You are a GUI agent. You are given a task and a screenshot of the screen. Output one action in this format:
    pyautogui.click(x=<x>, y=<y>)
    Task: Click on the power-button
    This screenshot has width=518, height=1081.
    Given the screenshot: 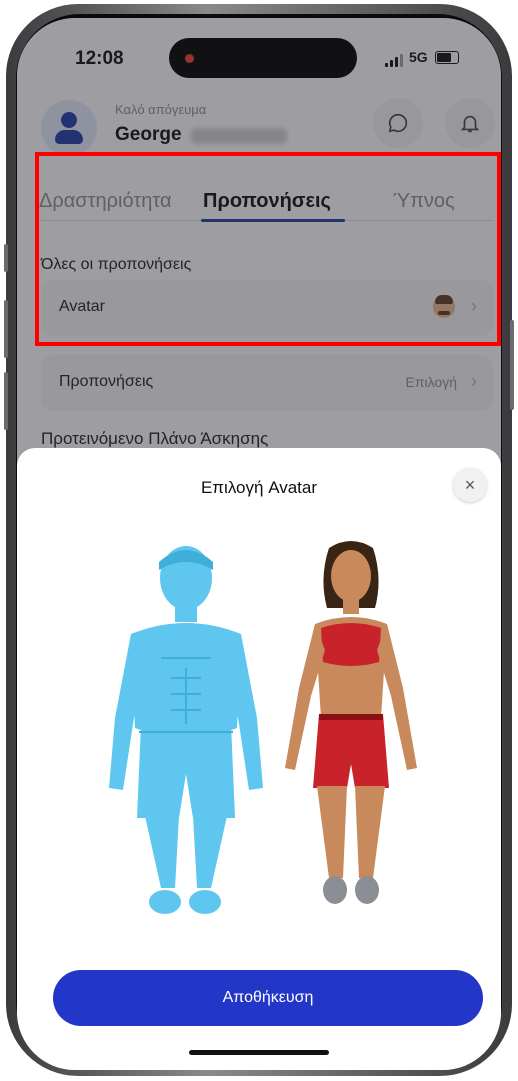 What is the action you would take?
    pyautogui.click(x=512, y=365)
    